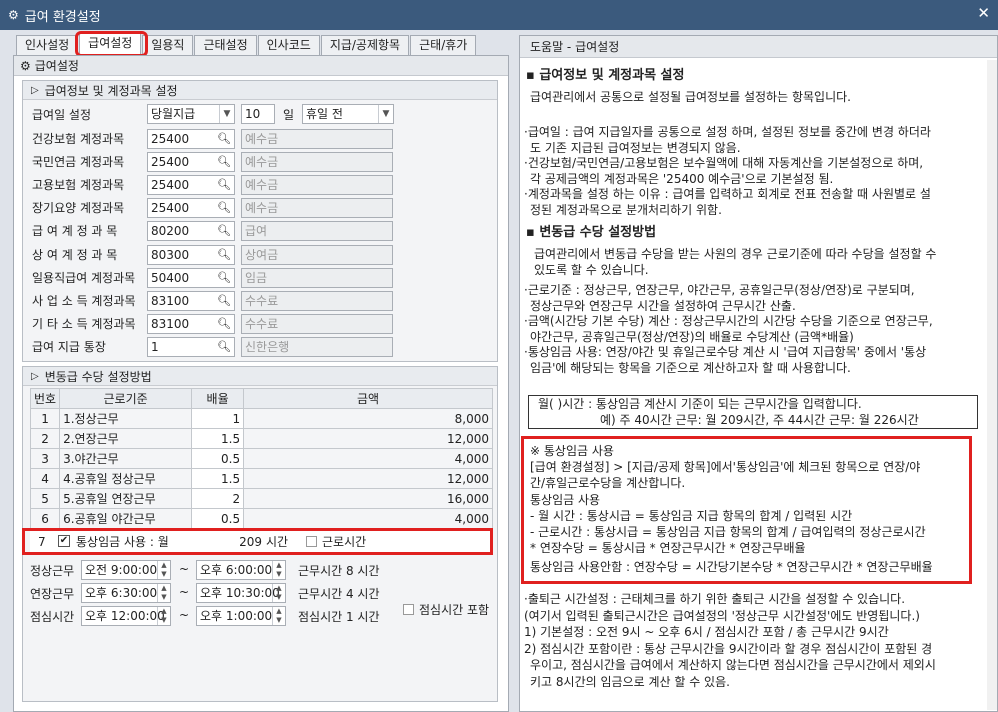  I want to click on row-number: 6, so click(45, 518).